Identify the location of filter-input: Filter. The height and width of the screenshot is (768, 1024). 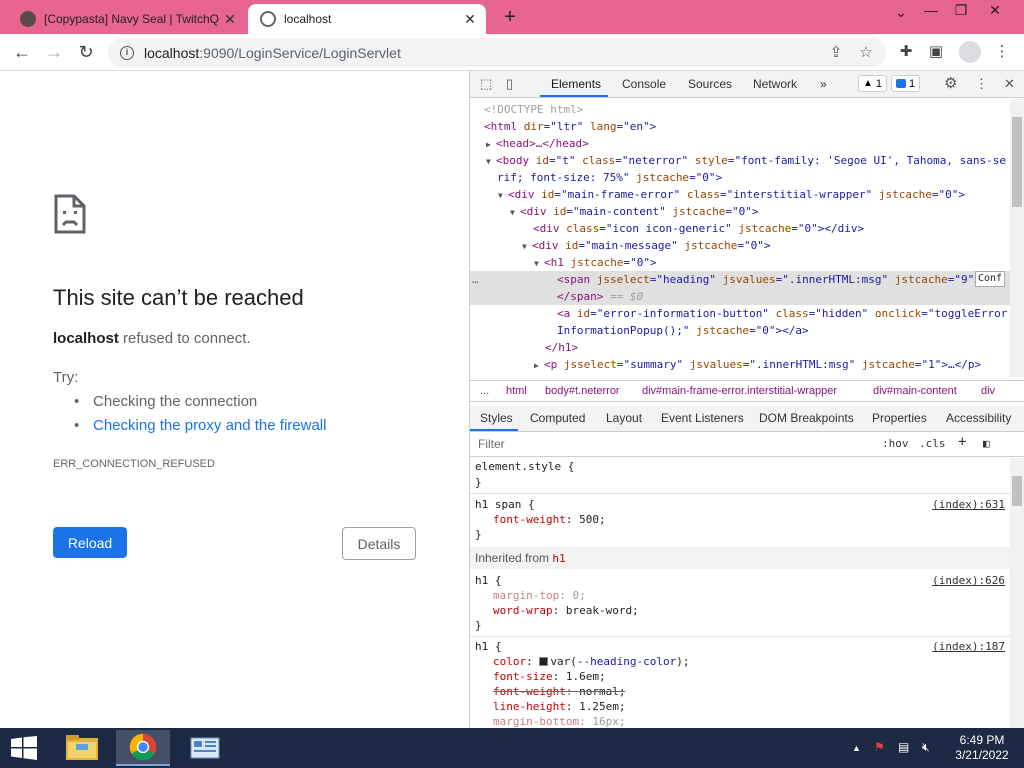
(491, 444).